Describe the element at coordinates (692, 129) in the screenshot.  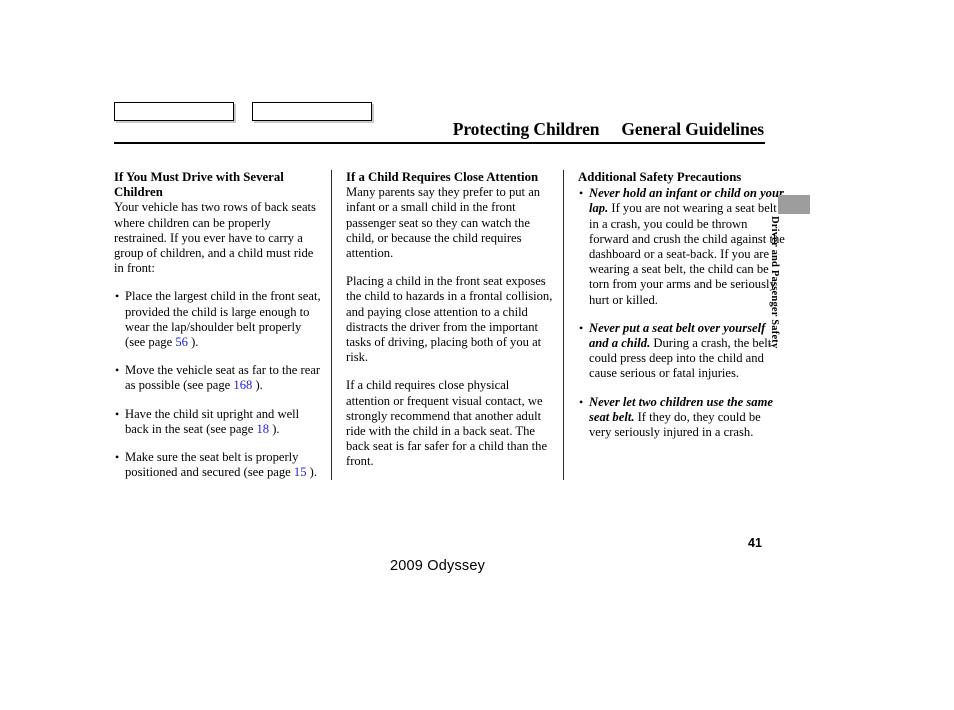
I see `header-title-subsection: General Guidelines` at that location.